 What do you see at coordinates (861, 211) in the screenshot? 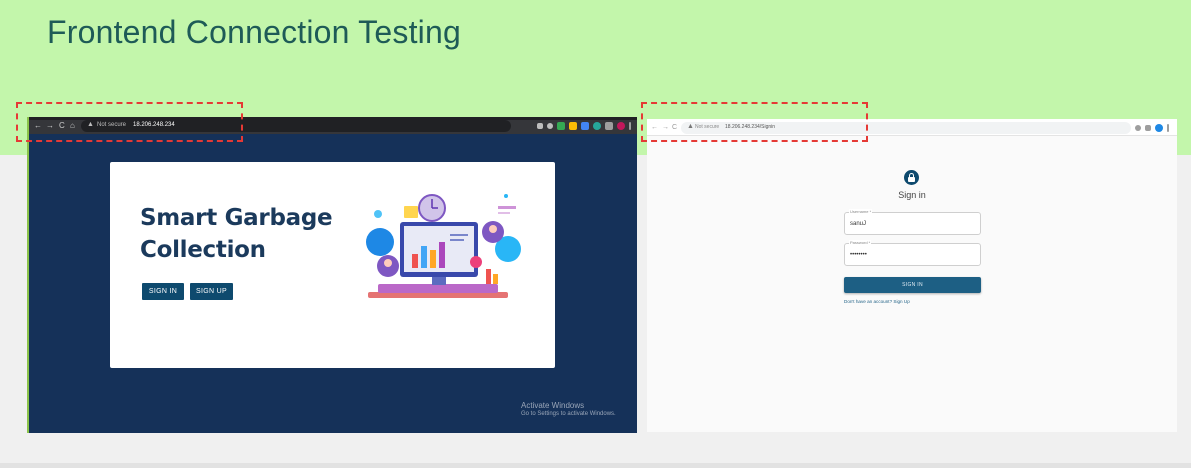
I see `username-label: Username *` at bounding box center [861, 211].